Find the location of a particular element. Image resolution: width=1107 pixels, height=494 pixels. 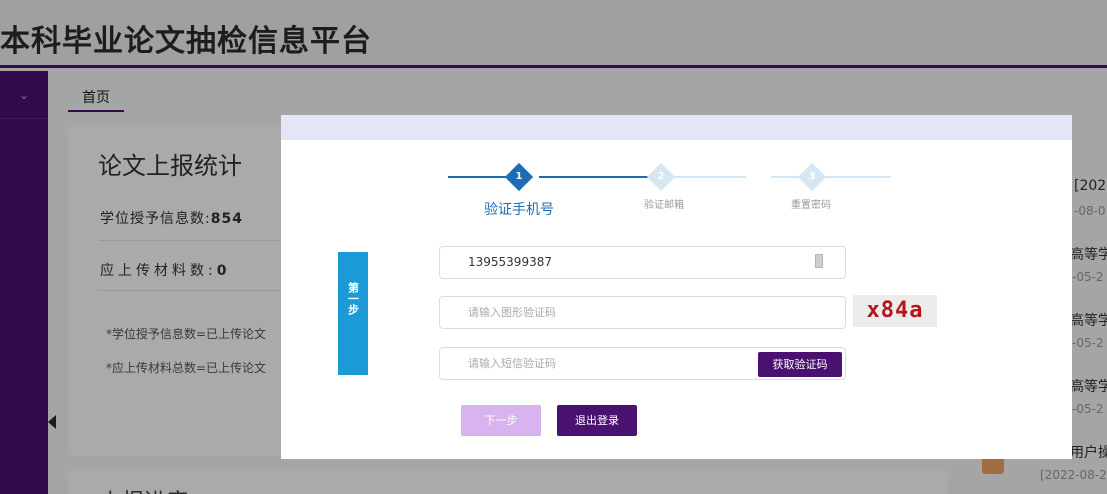

captcha-input: 请输入图形验证码 is located at coordinates (642, 312).